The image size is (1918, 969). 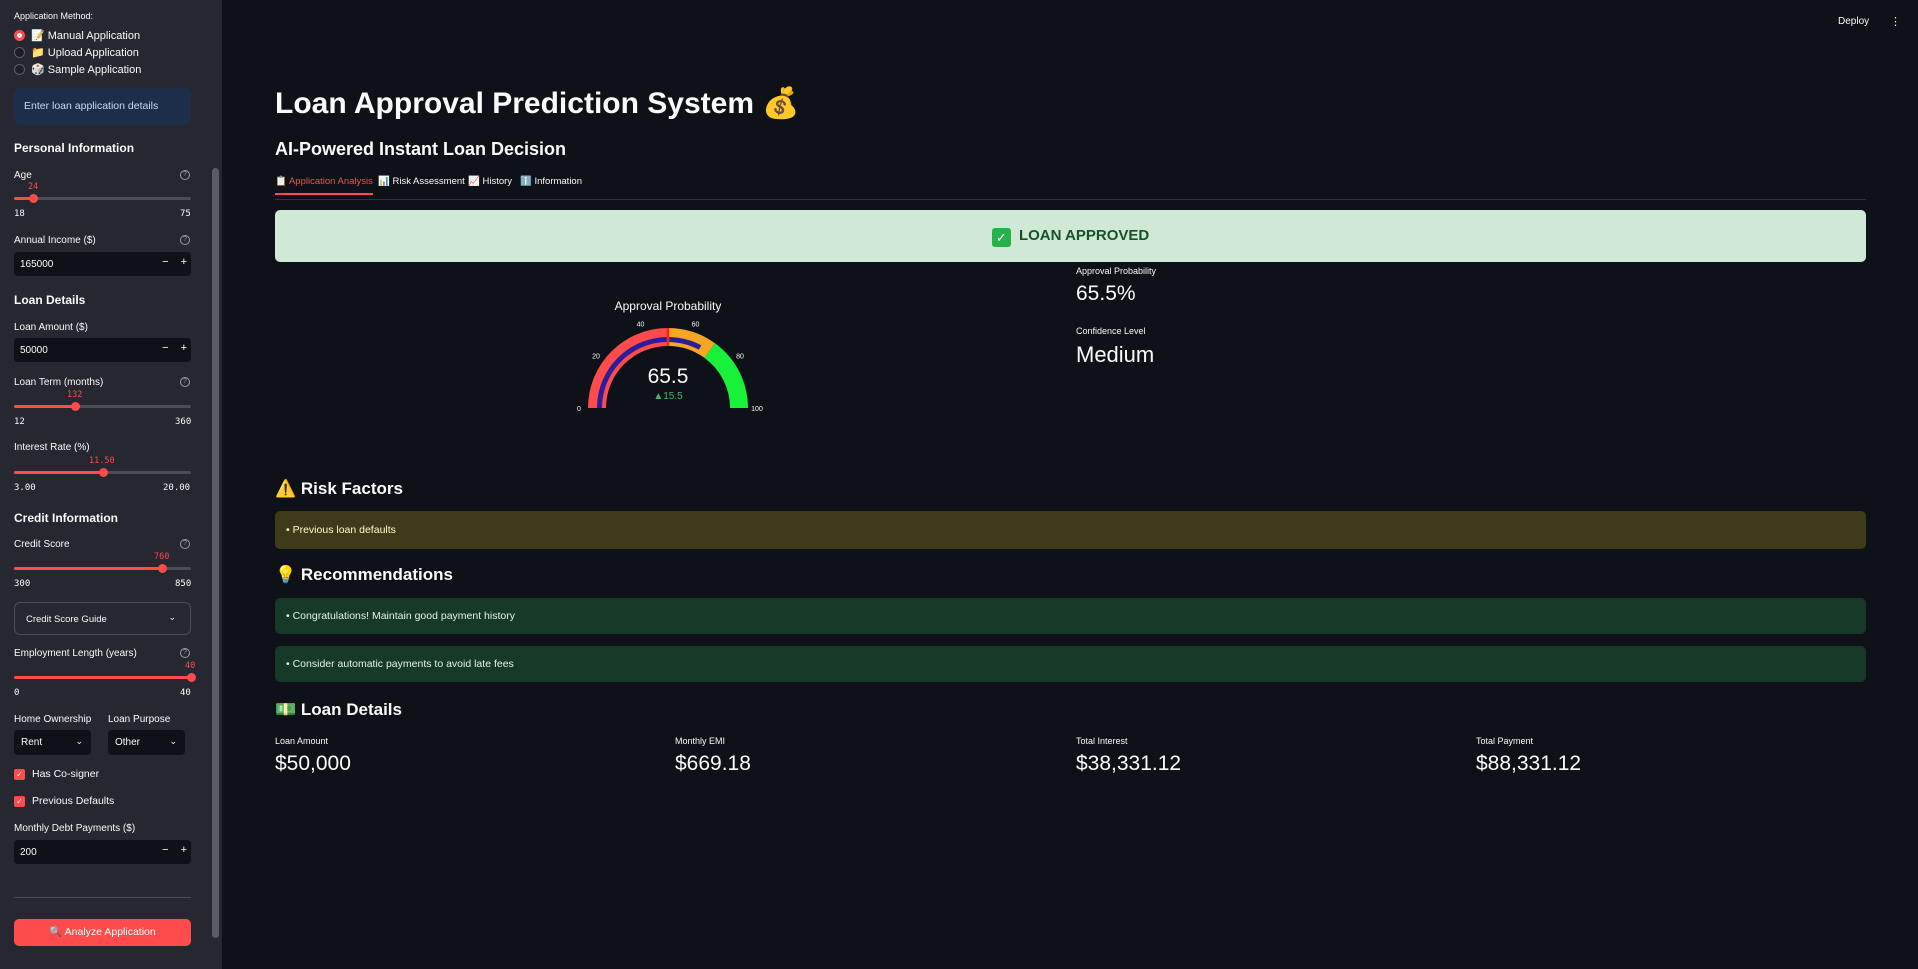 What do you see at coordinates (51, 327) in the screenshot?
I see `loan-amount-label: Loan Amount ($)` at bounding box center [51, 327].